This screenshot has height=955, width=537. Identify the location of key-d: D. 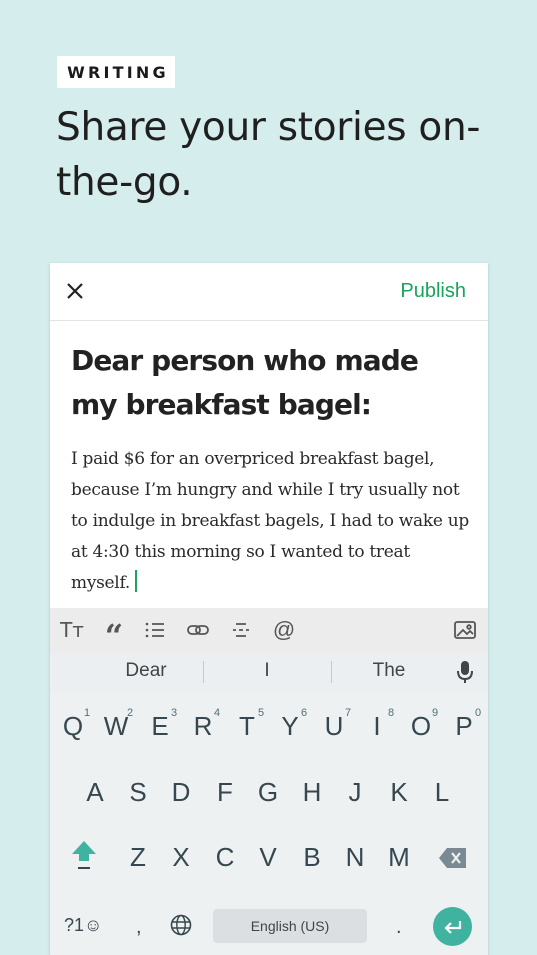
(181, 792).